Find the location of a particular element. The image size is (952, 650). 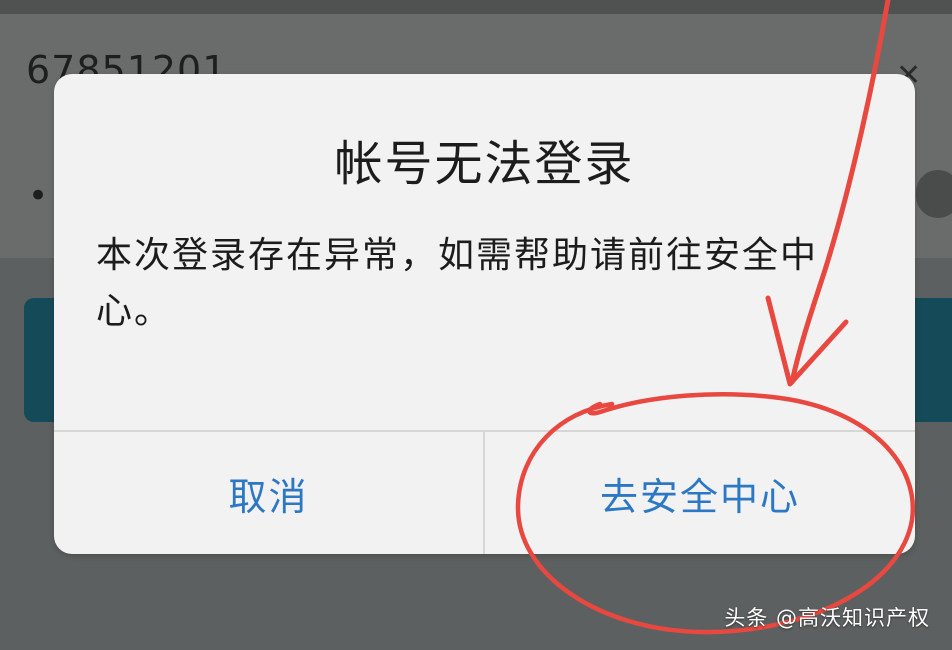

cancel-button: 取消 is located at coordinates (268, 493).